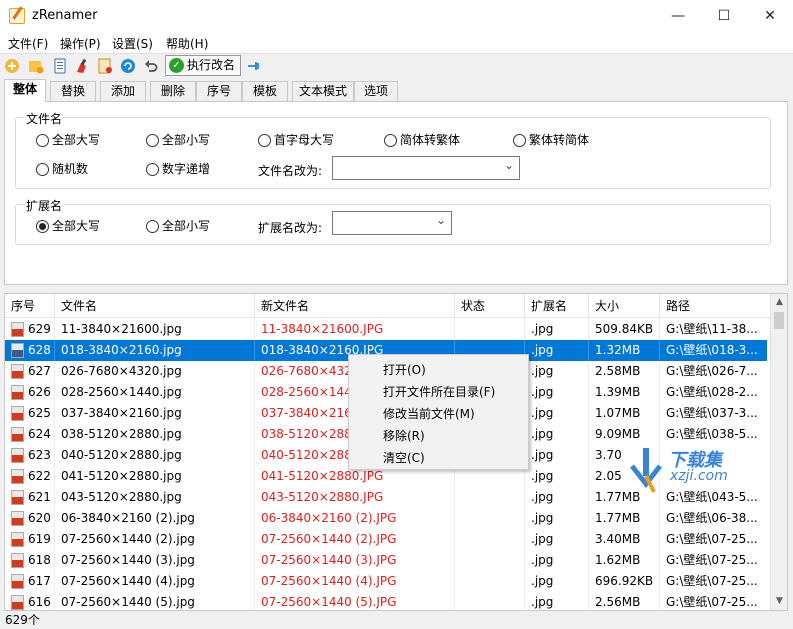 Image resolution: width=793 pixels, height=629 pixels. Describe the element at coordinates (404, 435) in the screenshot. I see `ctx-remove: 移除(R)` at that location.